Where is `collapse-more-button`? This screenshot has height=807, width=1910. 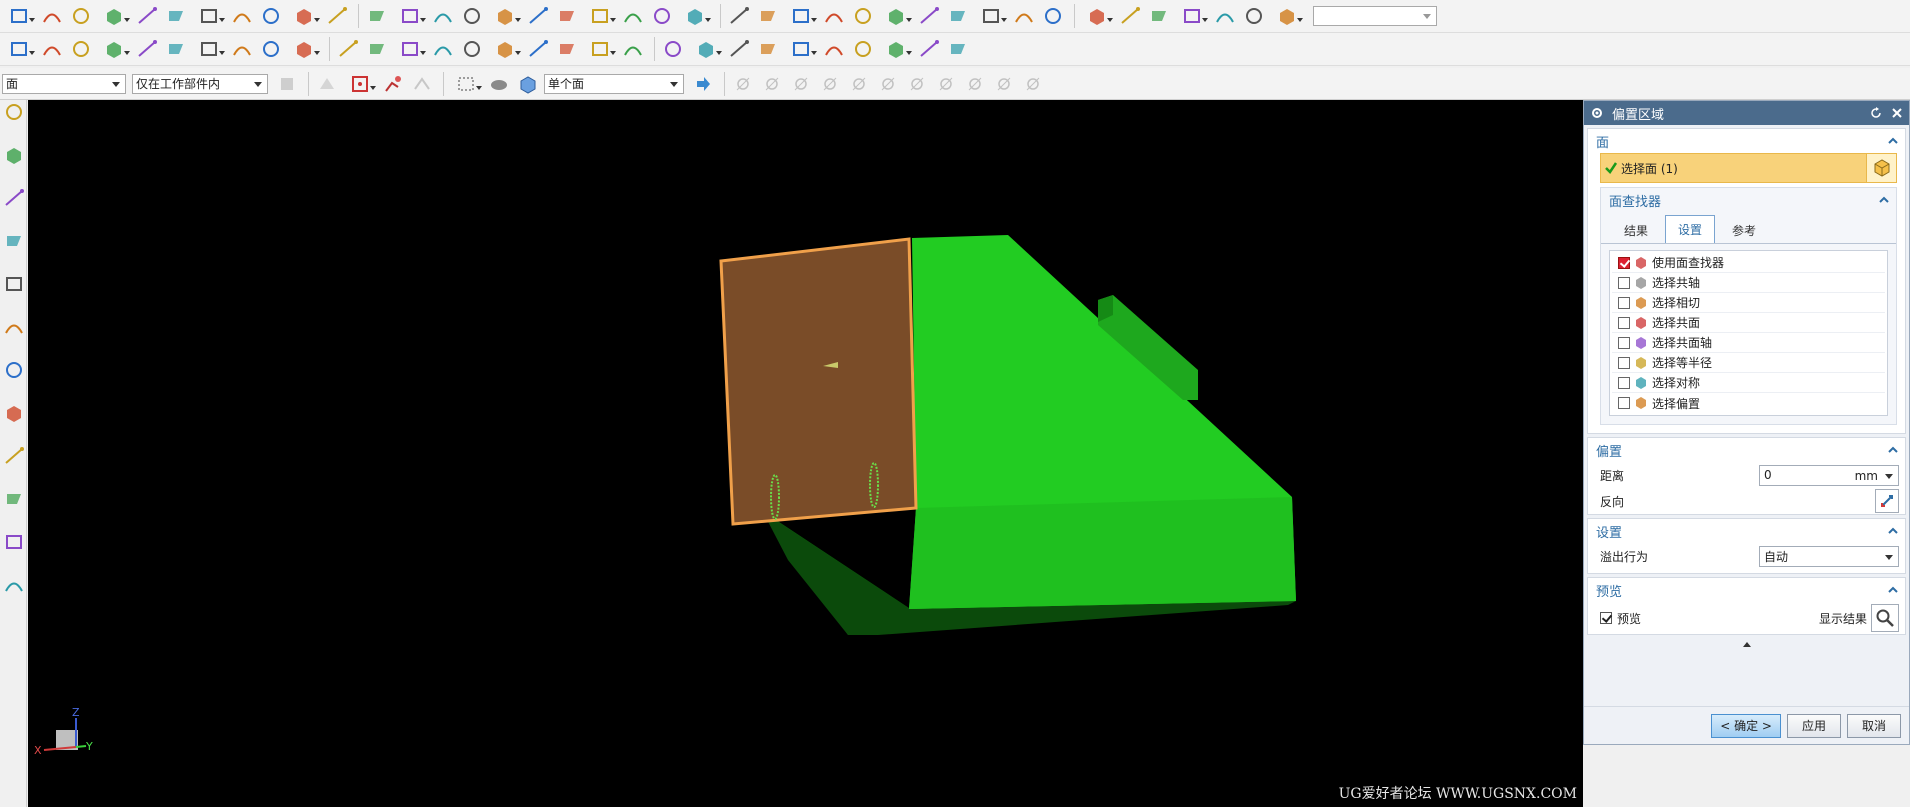
collapse-more-button is located at coordinates (1746, 644).